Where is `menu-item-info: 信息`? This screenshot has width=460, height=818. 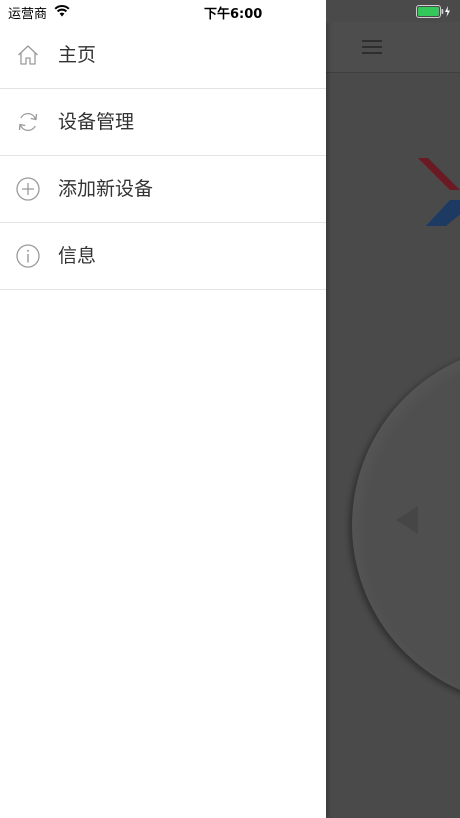 menu-item-info: 信息 is located at coordinates (163, 256).